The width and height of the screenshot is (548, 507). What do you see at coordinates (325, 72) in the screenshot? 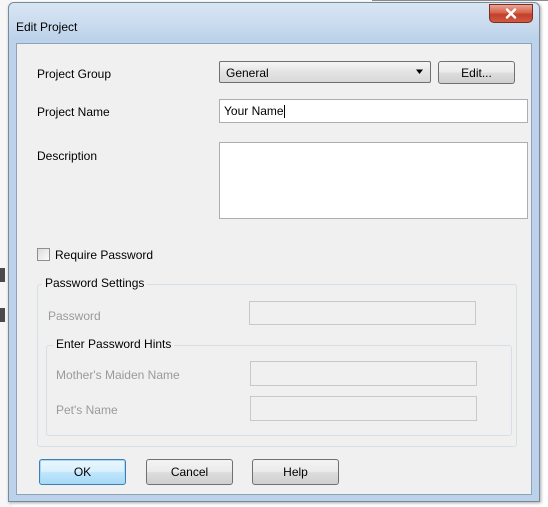
I see `project-group-select: General` at bounding box center [325, 72].